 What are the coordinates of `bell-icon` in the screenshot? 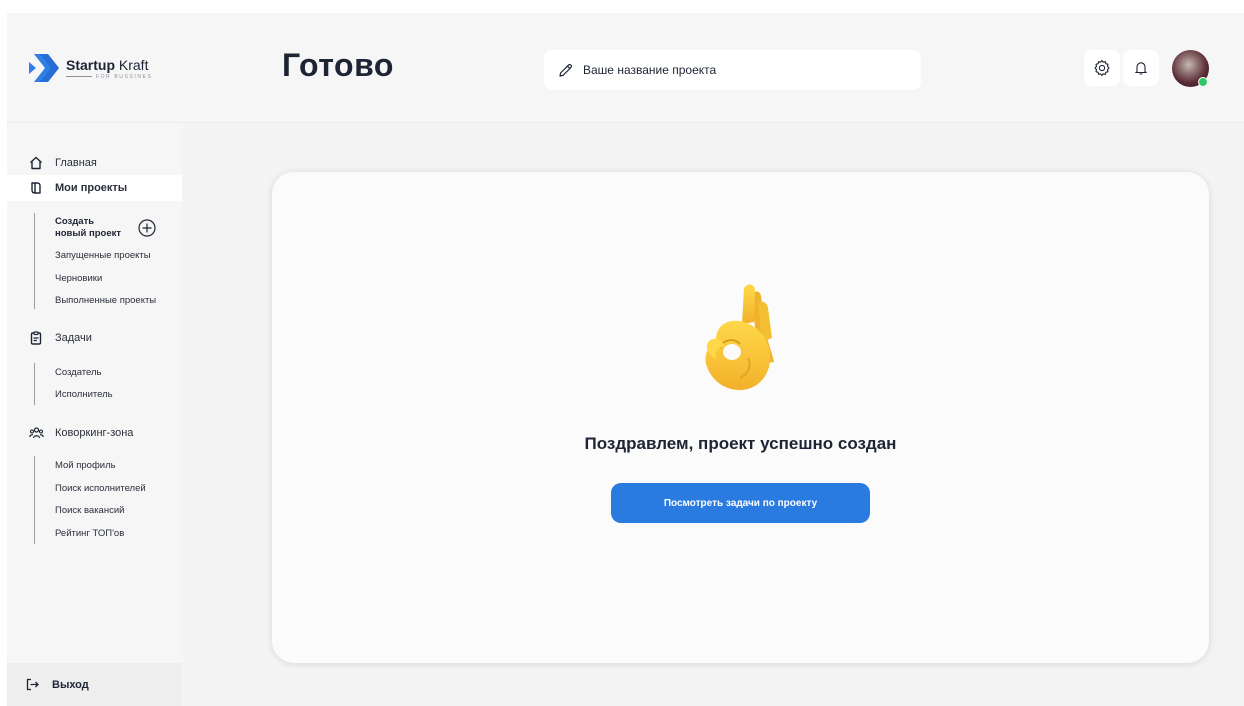 It's located at (1141, 68).